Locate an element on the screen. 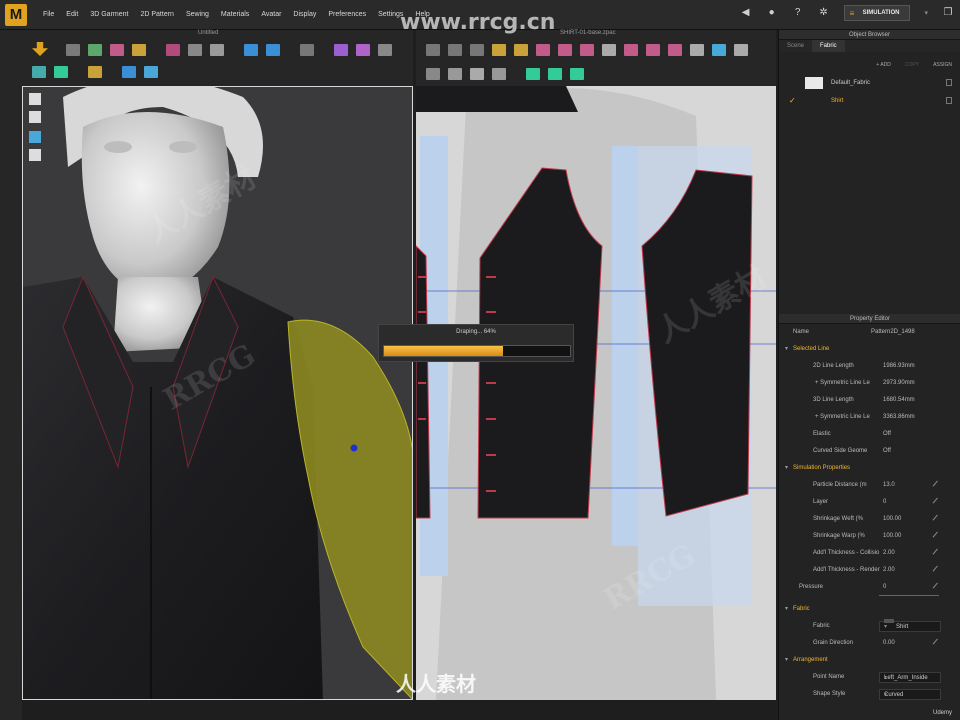 This screenshot has height=720, width=960. menu-preferences: Preferences is located at coordinates (347, 14).